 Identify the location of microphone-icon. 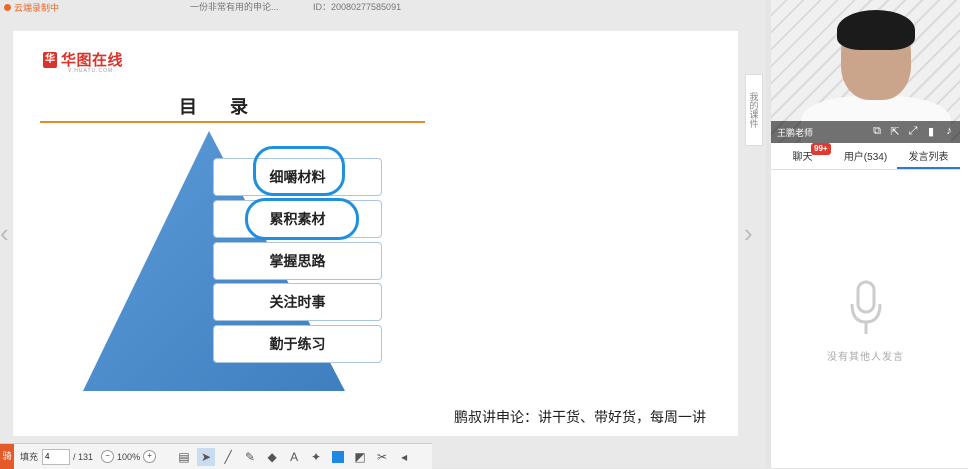
(866, 310).